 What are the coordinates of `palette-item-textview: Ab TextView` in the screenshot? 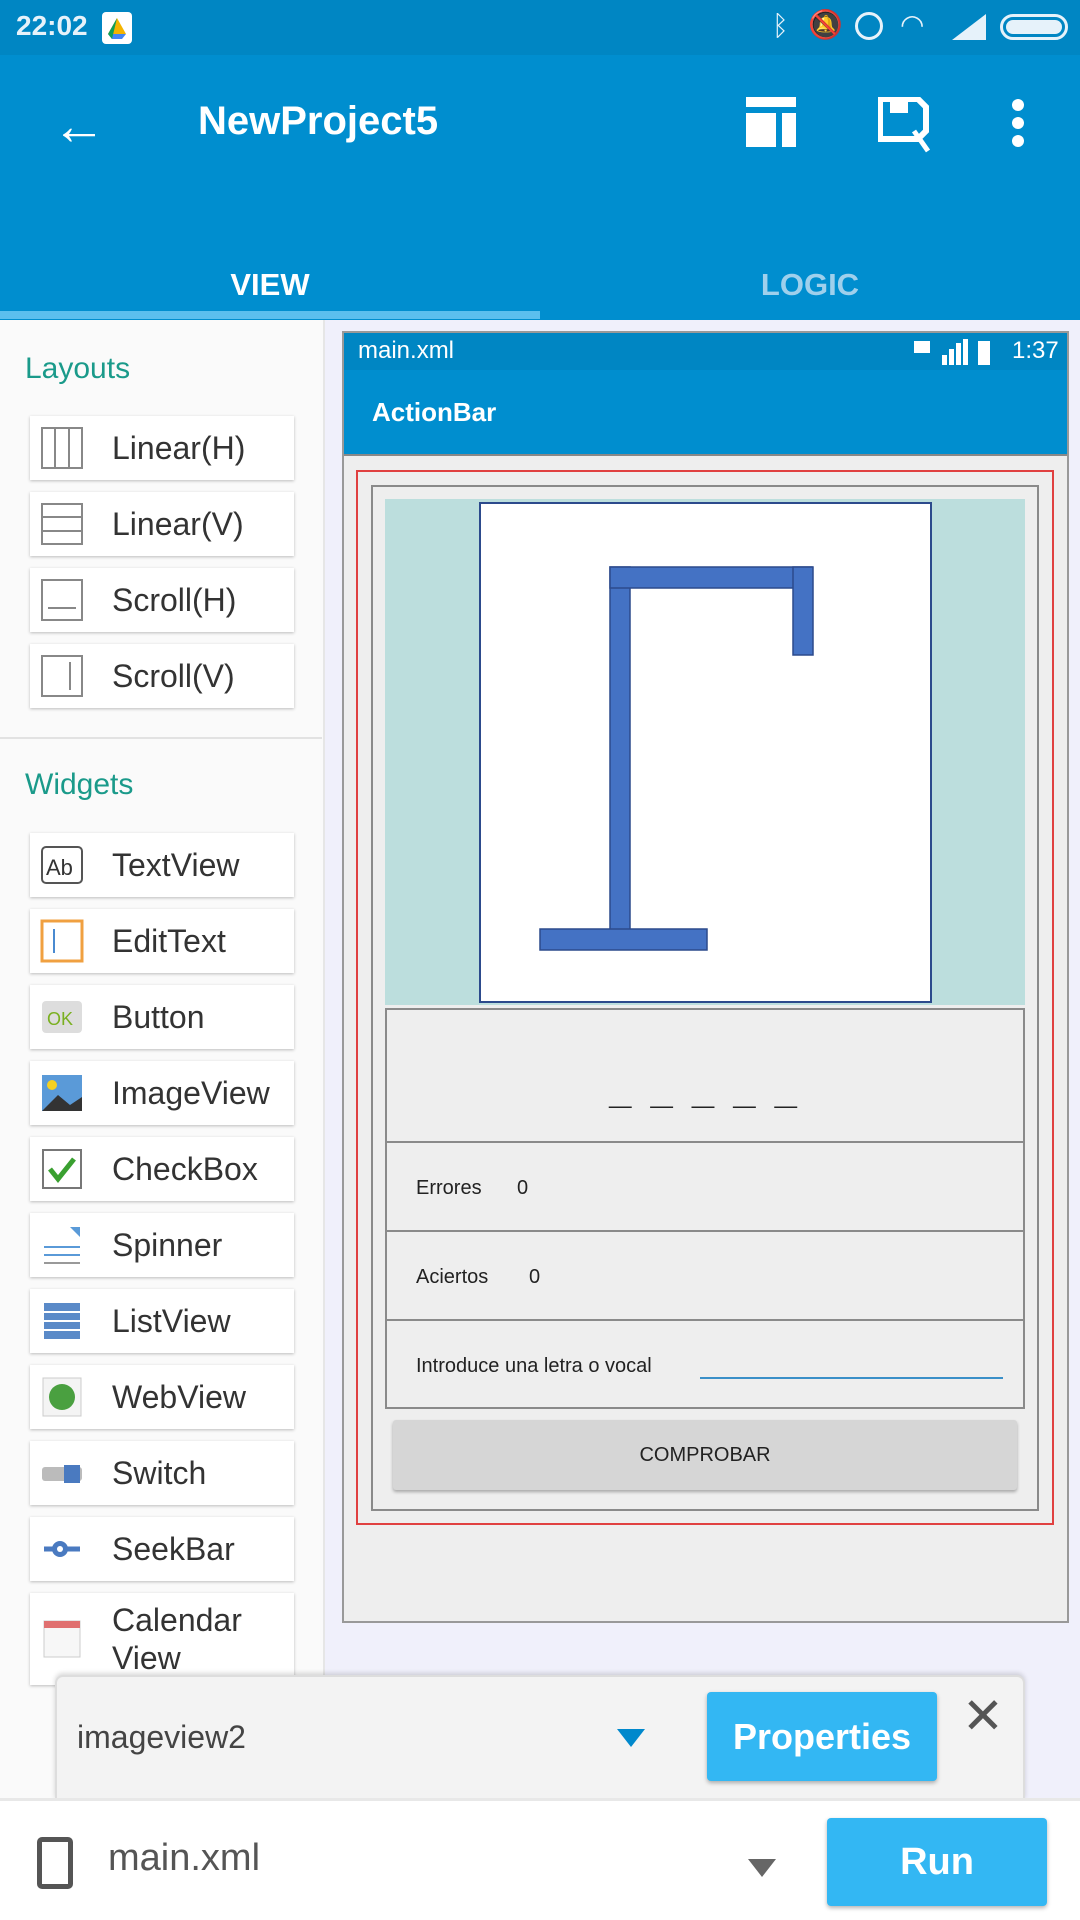 It's located at (162, 865).